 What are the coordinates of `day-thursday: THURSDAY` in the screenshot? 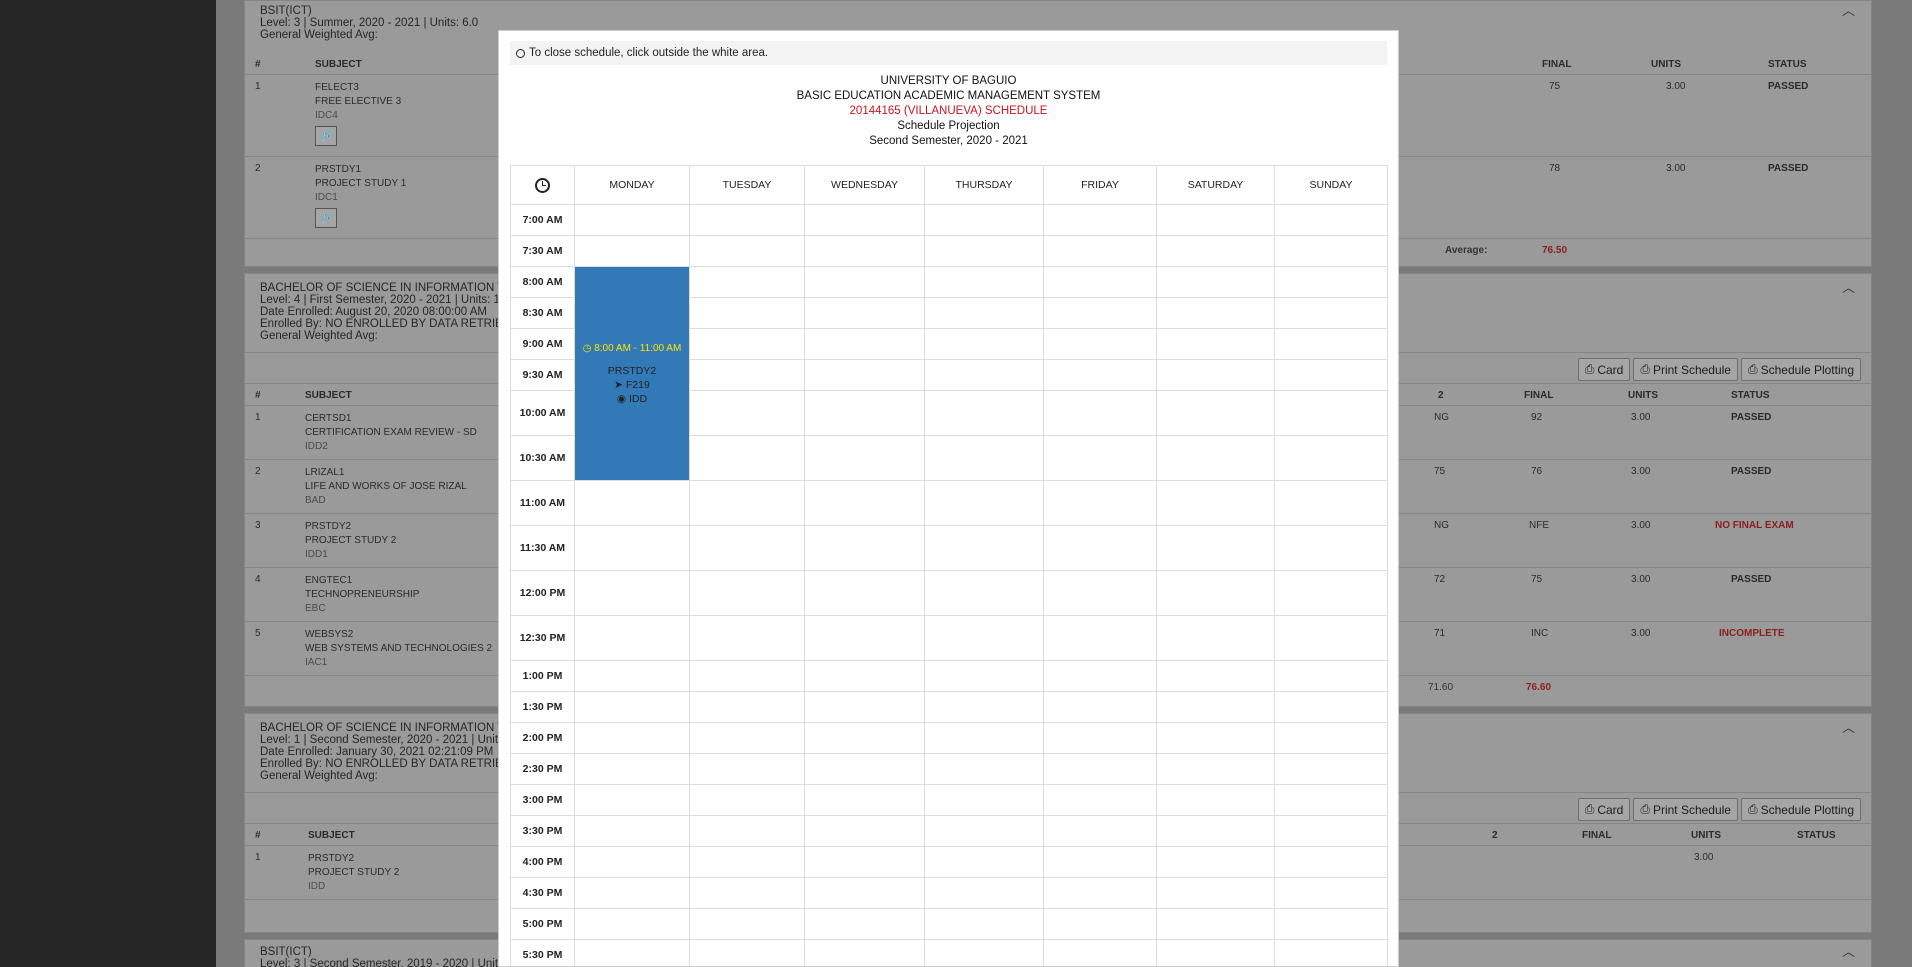 It's located at (984, 185).